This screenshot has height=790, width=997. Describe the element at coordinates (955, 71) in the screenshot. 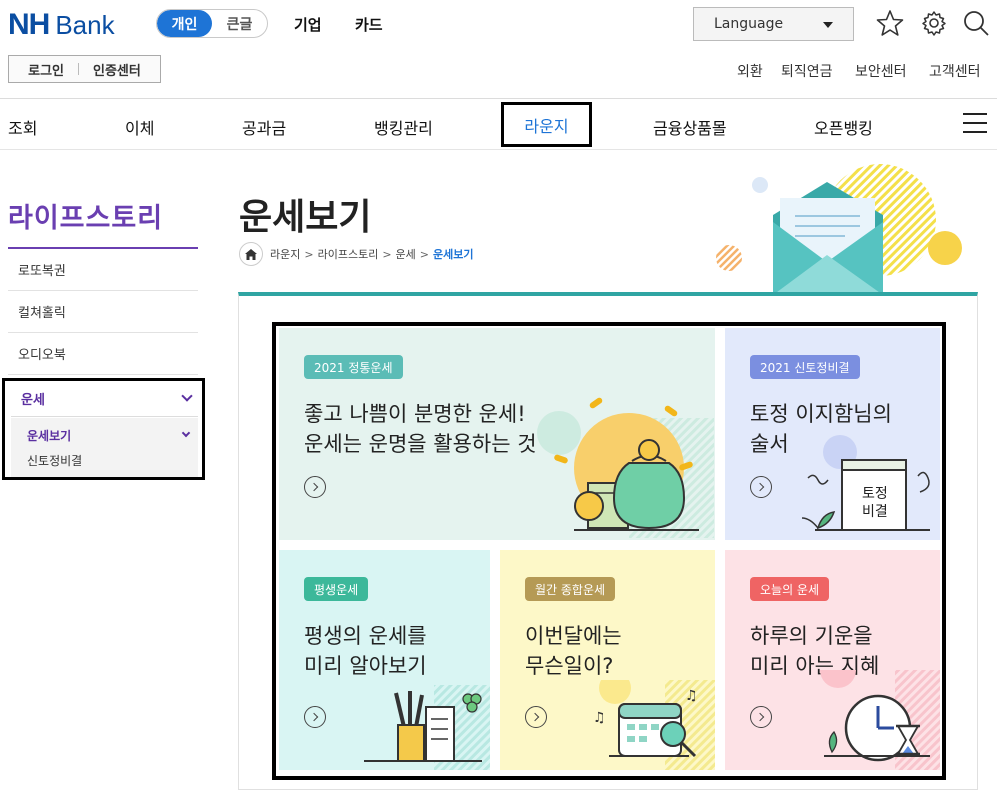

I see `util-link-customer: 고객센터` at that location.